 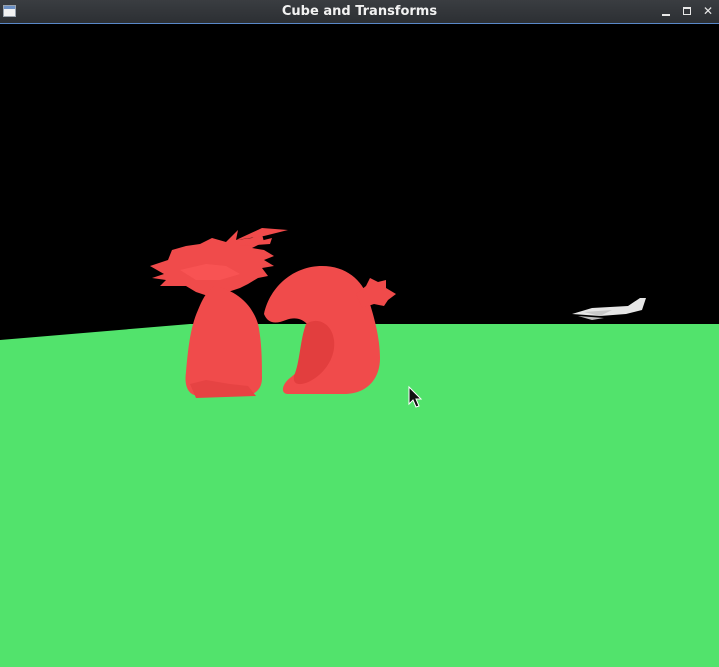 I want to click on window-title: Cube and Transforms, so click(x=359, y=11).